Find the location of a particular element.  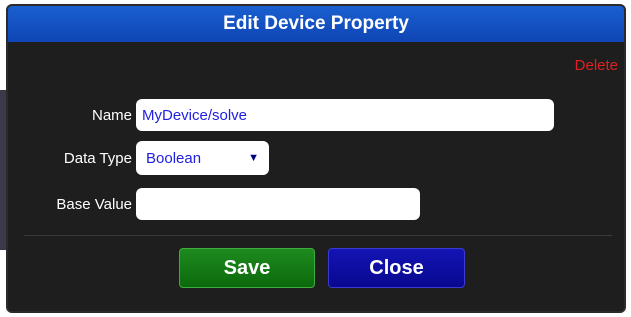

base-value-row: Base Value is located at coordinates (214, 204).